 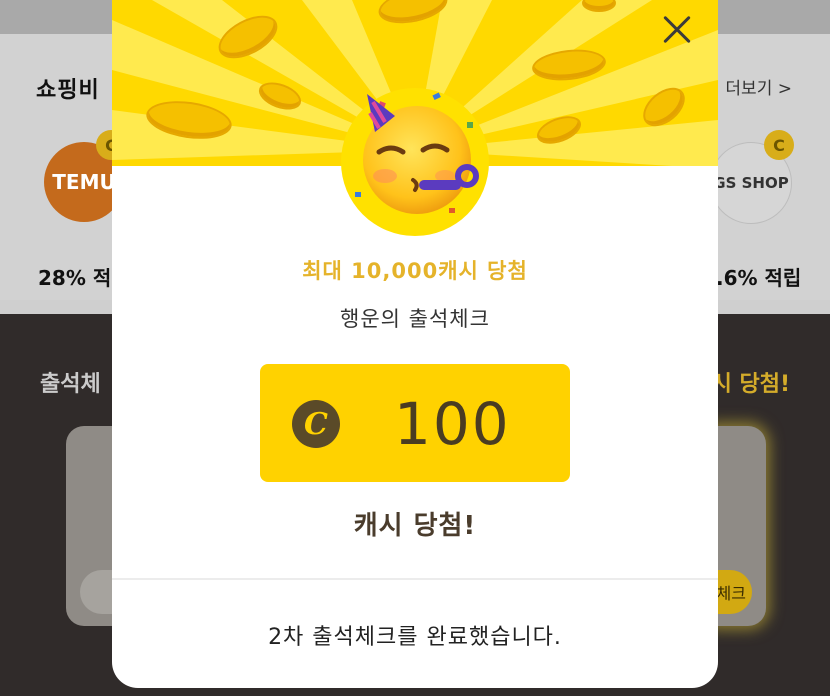 I want to click on attendance-win-label: 시 당첨!, so click(x=750, y=384).